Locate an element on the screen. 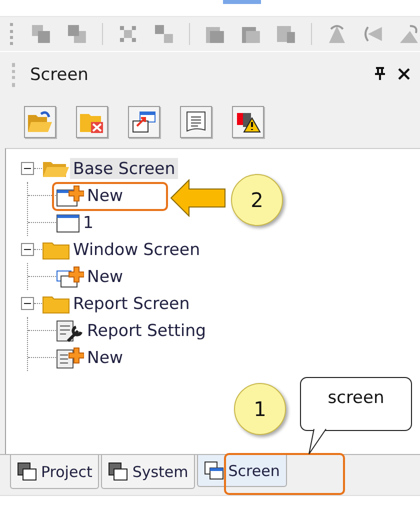  screen-link-icon is located at coordinates (144, 122).